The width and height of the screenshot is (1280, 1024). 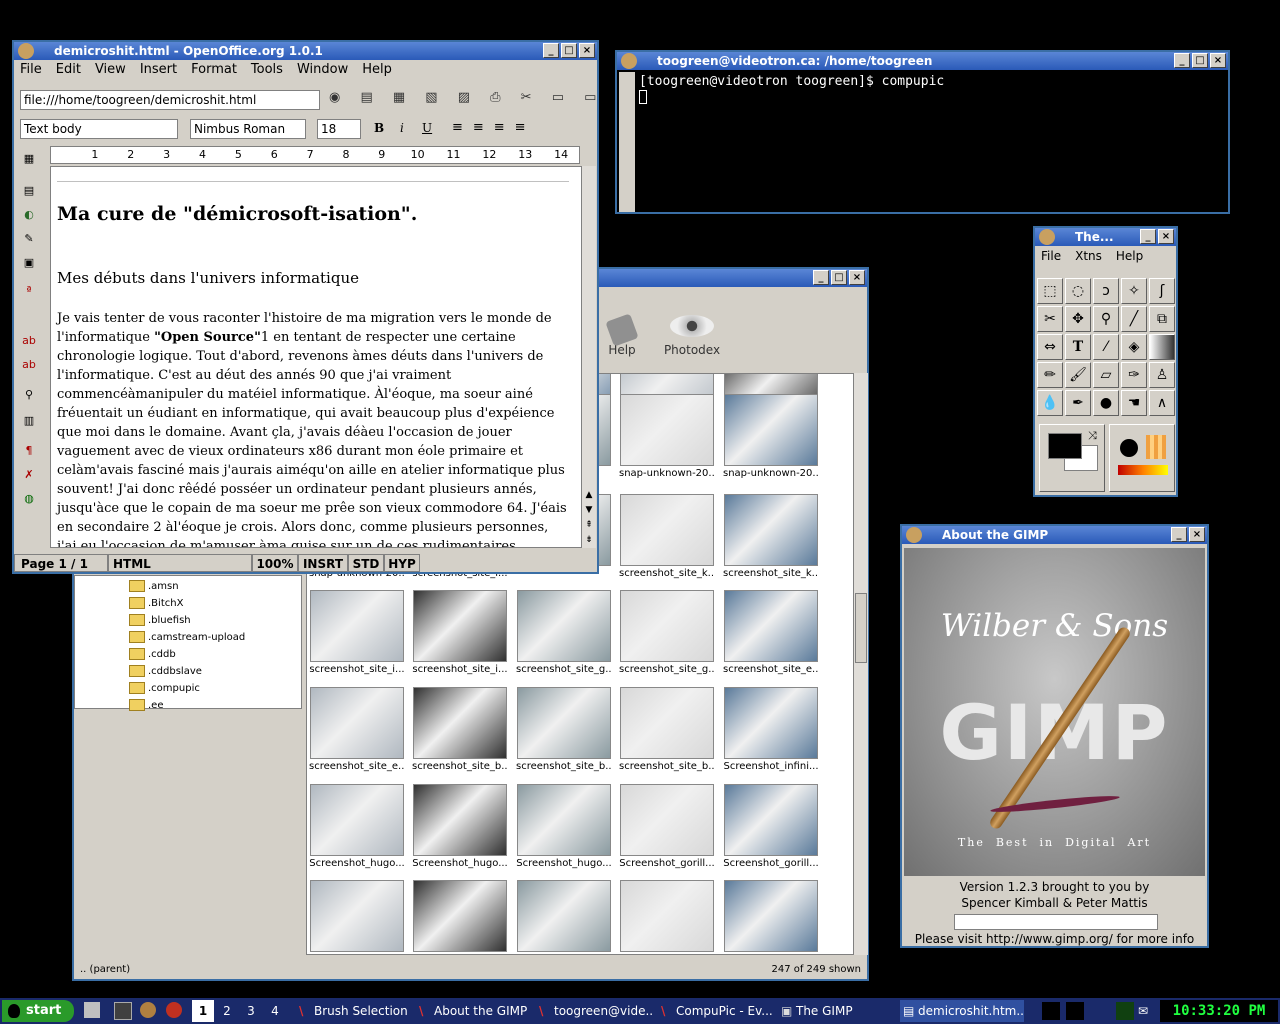 I want to click on menu-insert: Insert, so click(x=158, y=70).